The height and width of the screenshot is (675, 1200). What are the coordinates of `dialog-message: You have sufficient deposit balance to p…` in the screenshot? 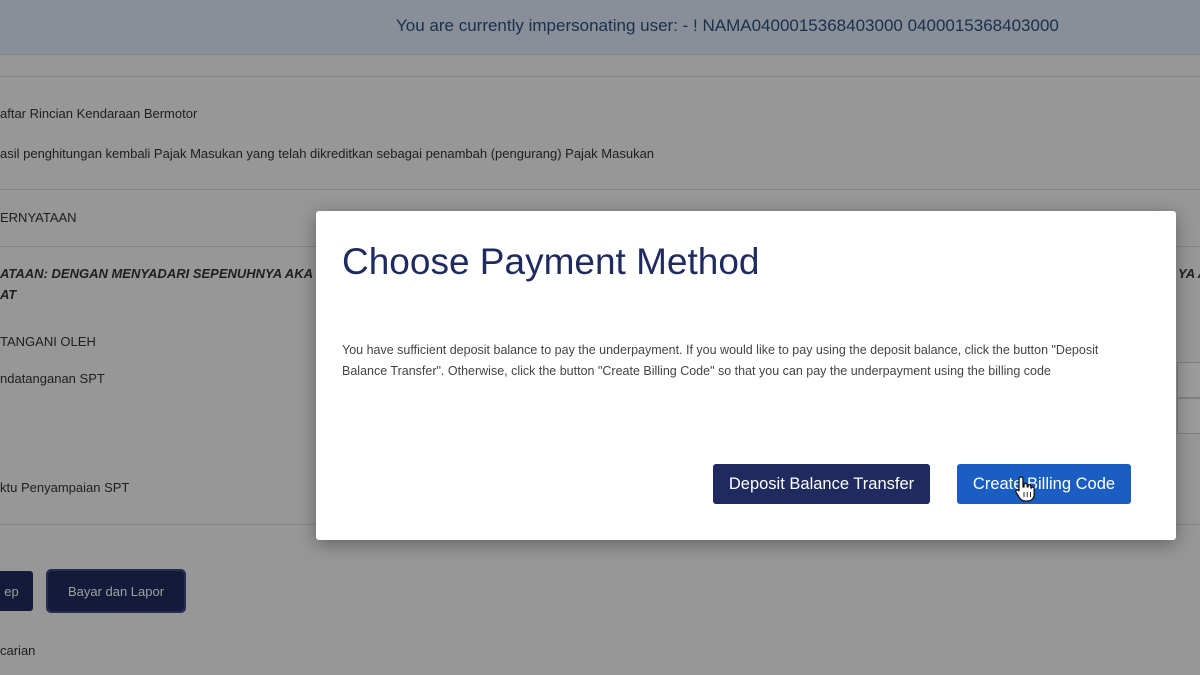 It's located at (720, 360).